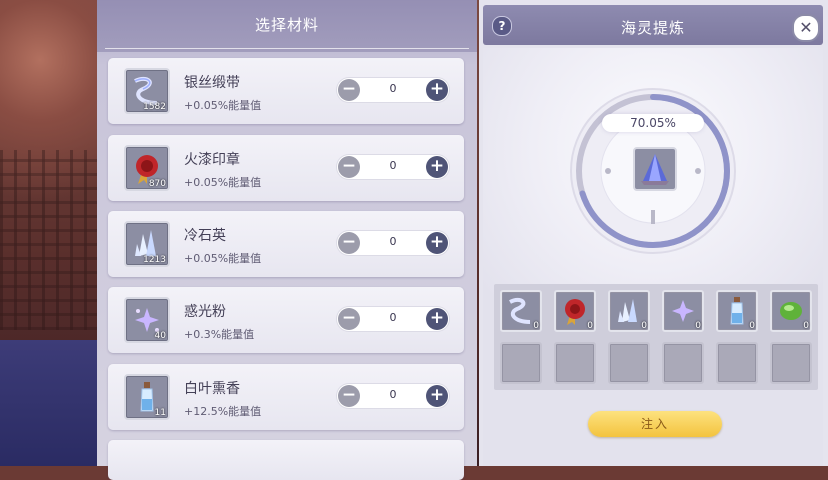 Image resolution: width=828 pixels, height=480 pixels. Describe the element at coordinates (286, 244) in the screenshot. I see `material-row: 1213 冷石英 +0.05%能量值 − 0 +` at that location.